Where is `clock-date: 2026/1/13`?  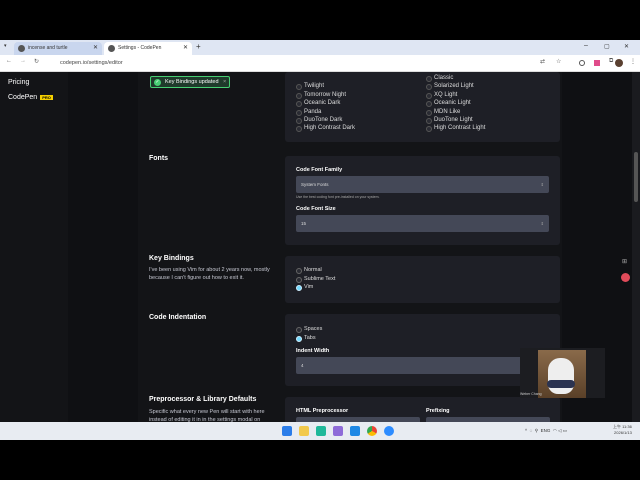 clock-date: 2026/1/13 is located at coordinates (623, 432).